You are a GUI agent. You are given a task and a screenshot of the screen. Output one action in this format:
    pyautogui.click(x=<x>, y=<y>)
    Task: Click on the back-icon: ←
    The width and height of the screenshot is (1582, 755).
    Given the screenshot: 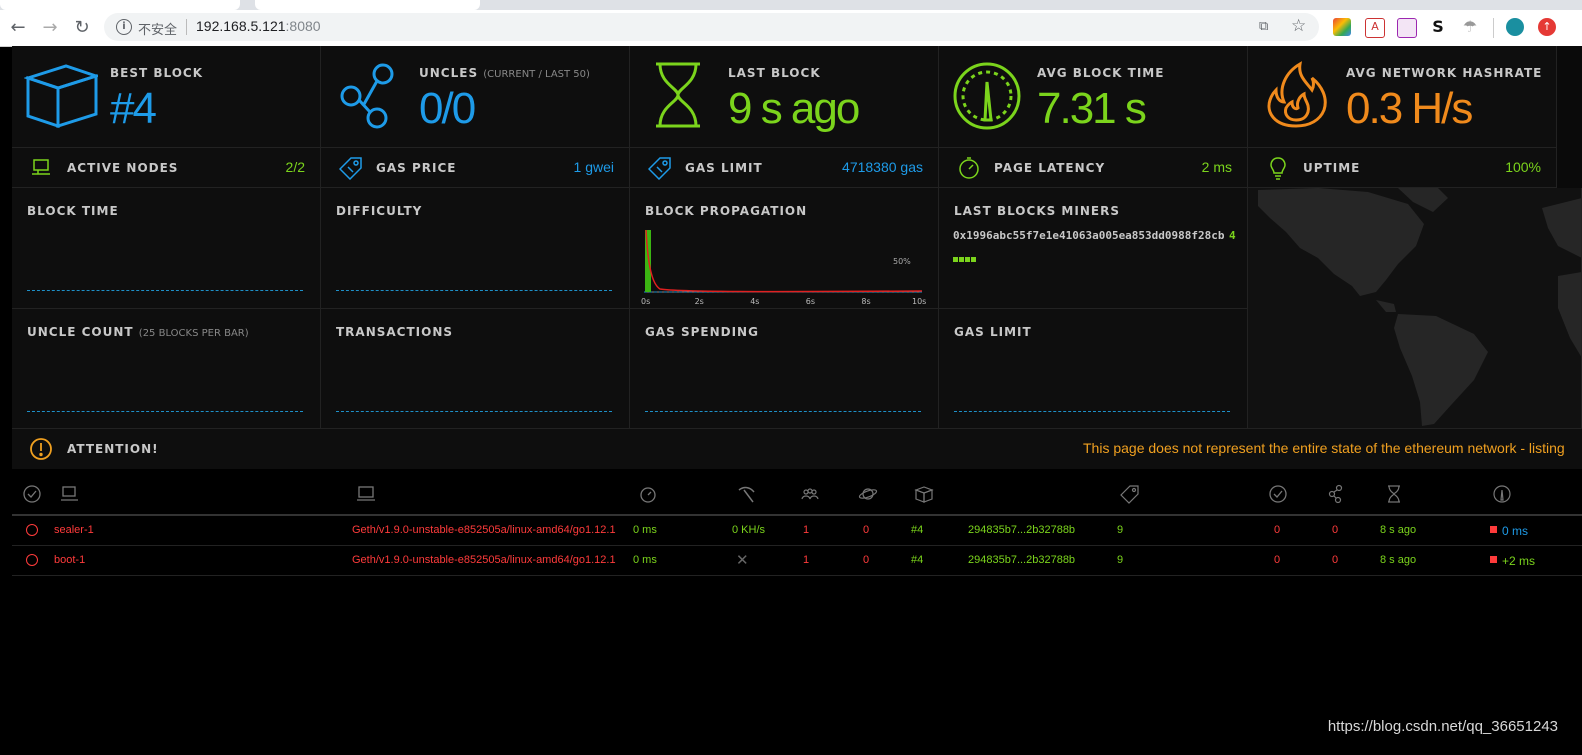 What is the action you would take?
    pyautogui.click(x=18, y=28)
    